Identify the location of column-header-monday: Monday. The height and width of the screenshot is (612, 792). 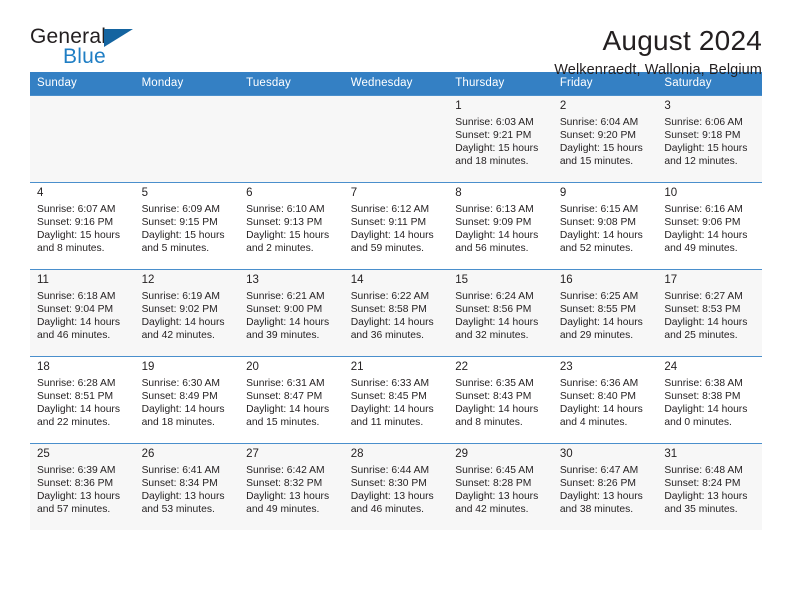
(187, 84).